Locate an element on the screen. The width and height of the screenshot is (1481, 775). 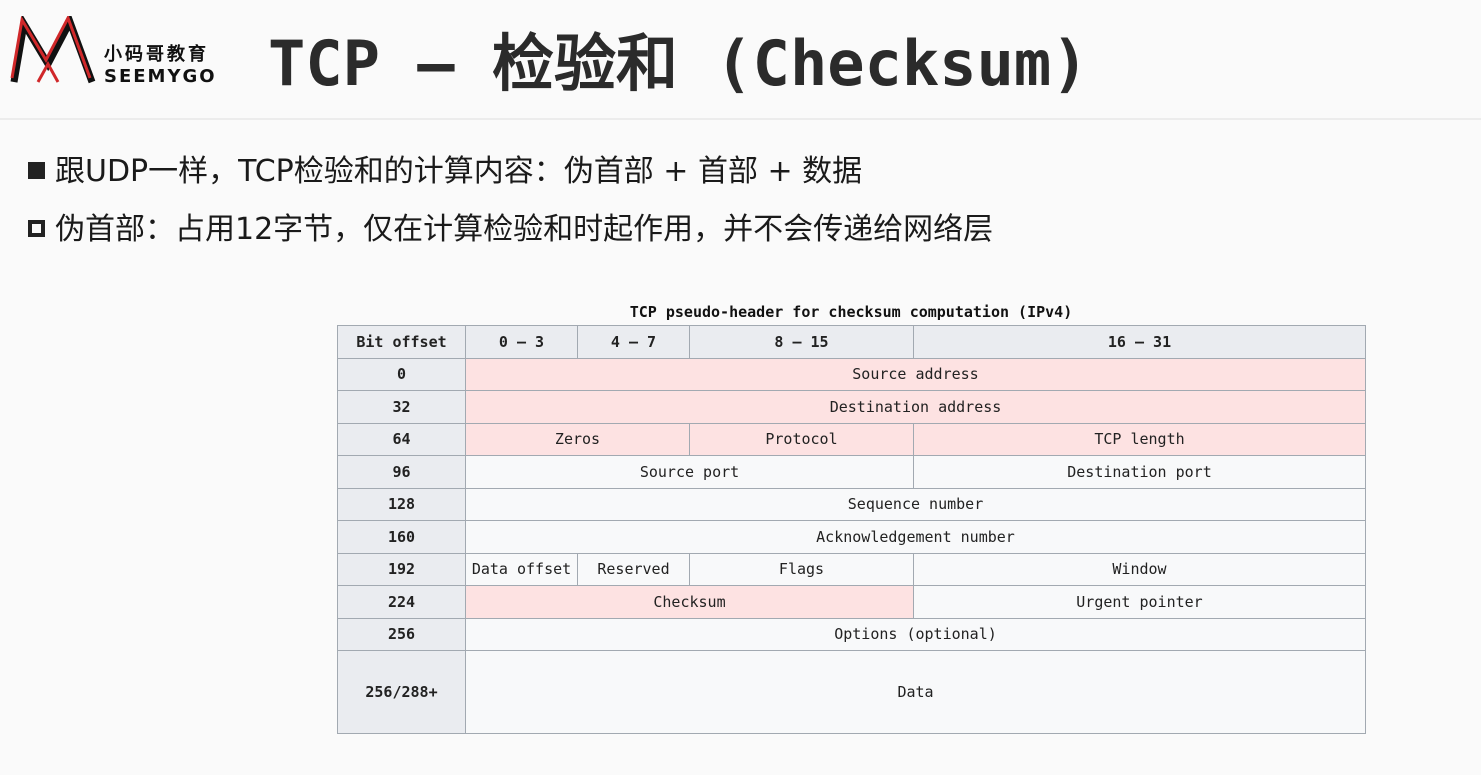
protocol-cell: Protocol is located at coordinates (801, 439).